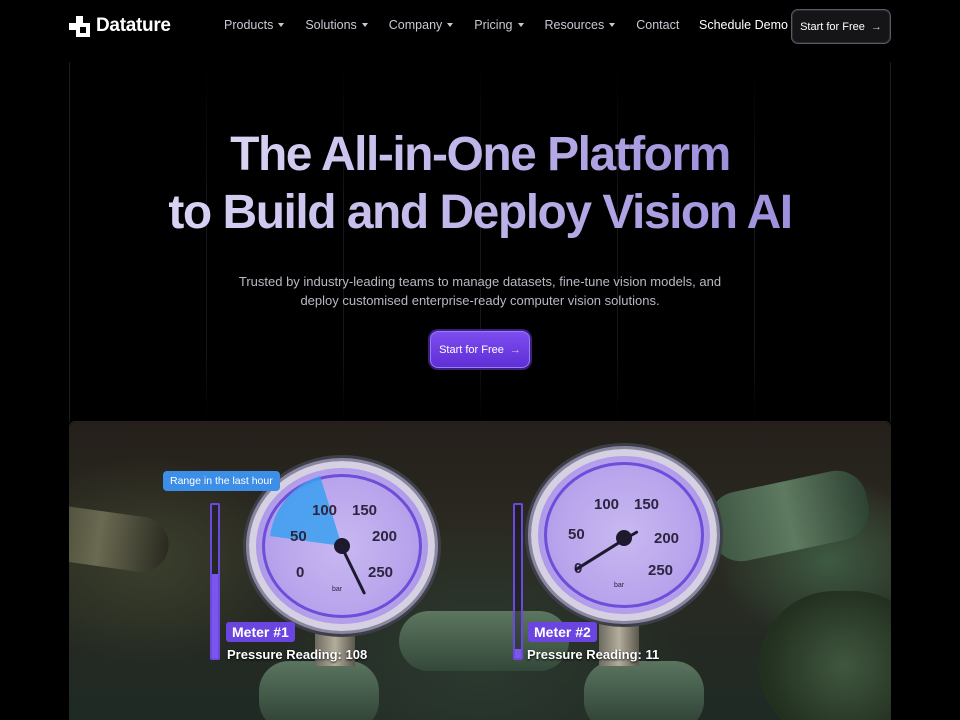 Image resolution: width=960 pixels, height=720 pixels. I want to click on nav-company: Company, so click(421, 25).